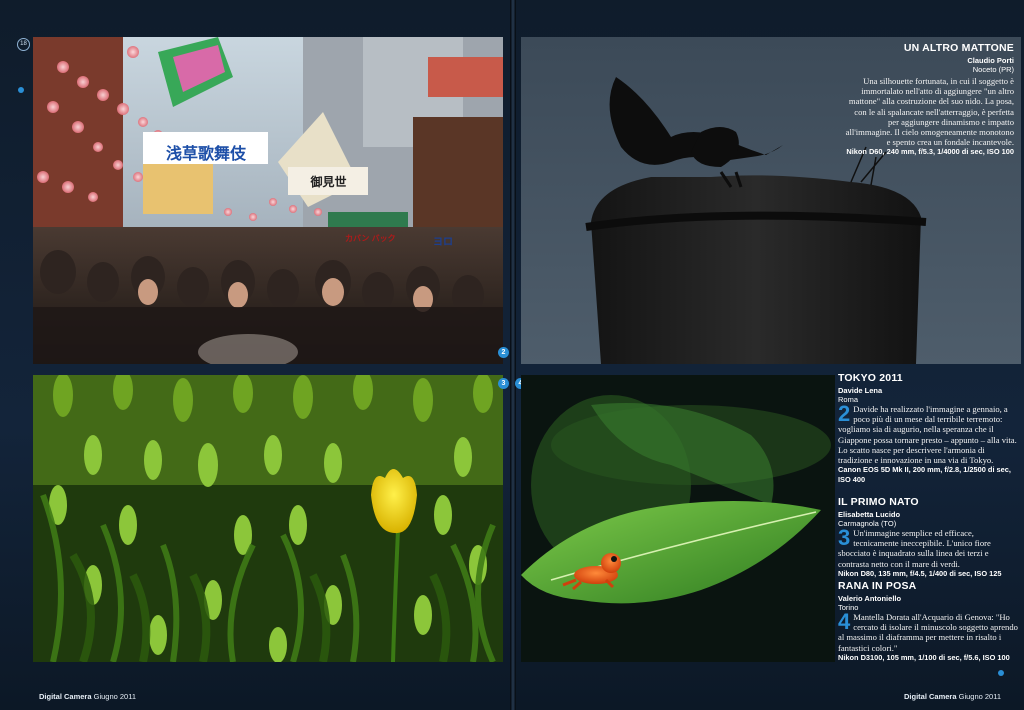 This screenshot has width=1024, height=710. I want to click on caption-author: Elisabetta Lucido, so click(869, 514).